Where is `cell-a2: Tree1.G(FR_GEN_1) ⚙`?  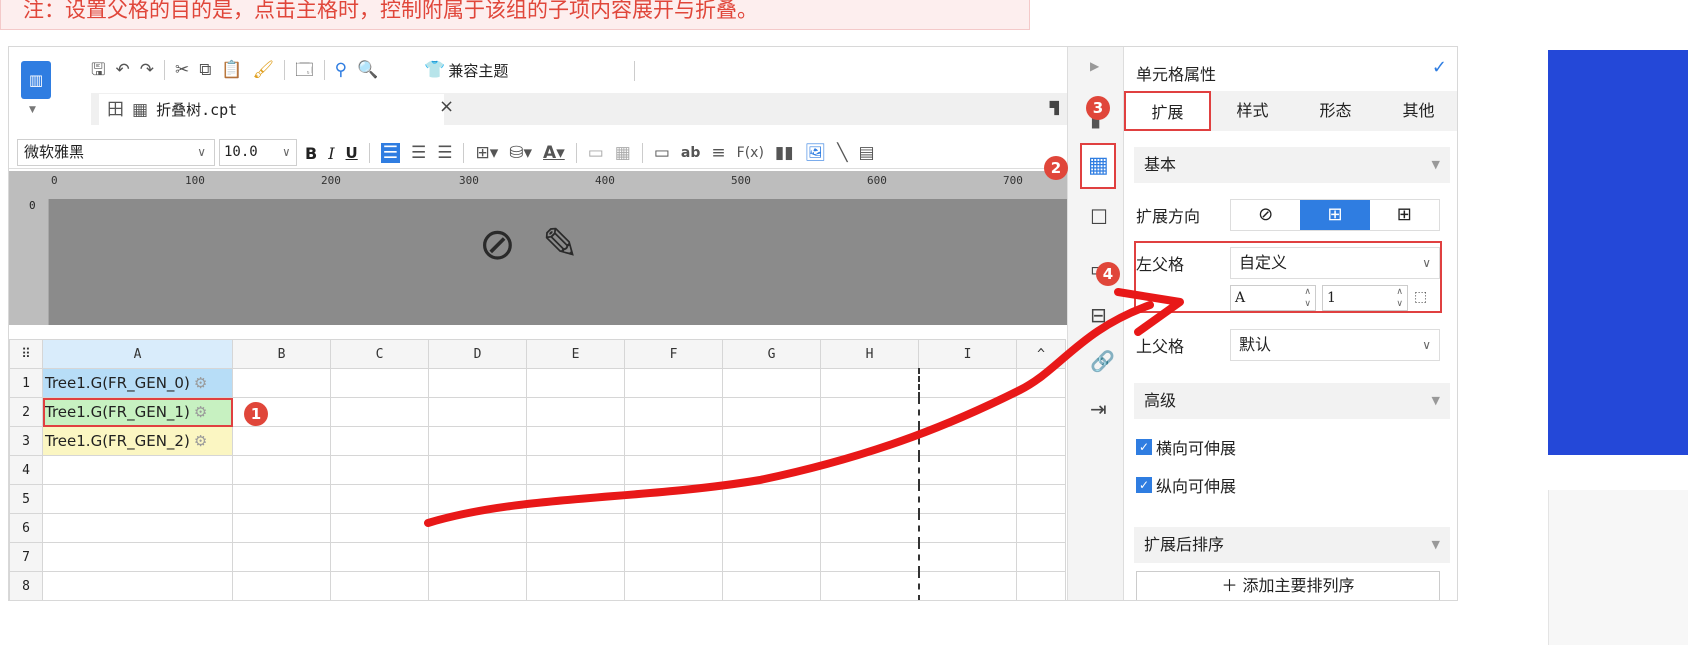
cell-a2: Tree1.G(FR_GEN_1) ⚙ is located at coordinates (137, 412).